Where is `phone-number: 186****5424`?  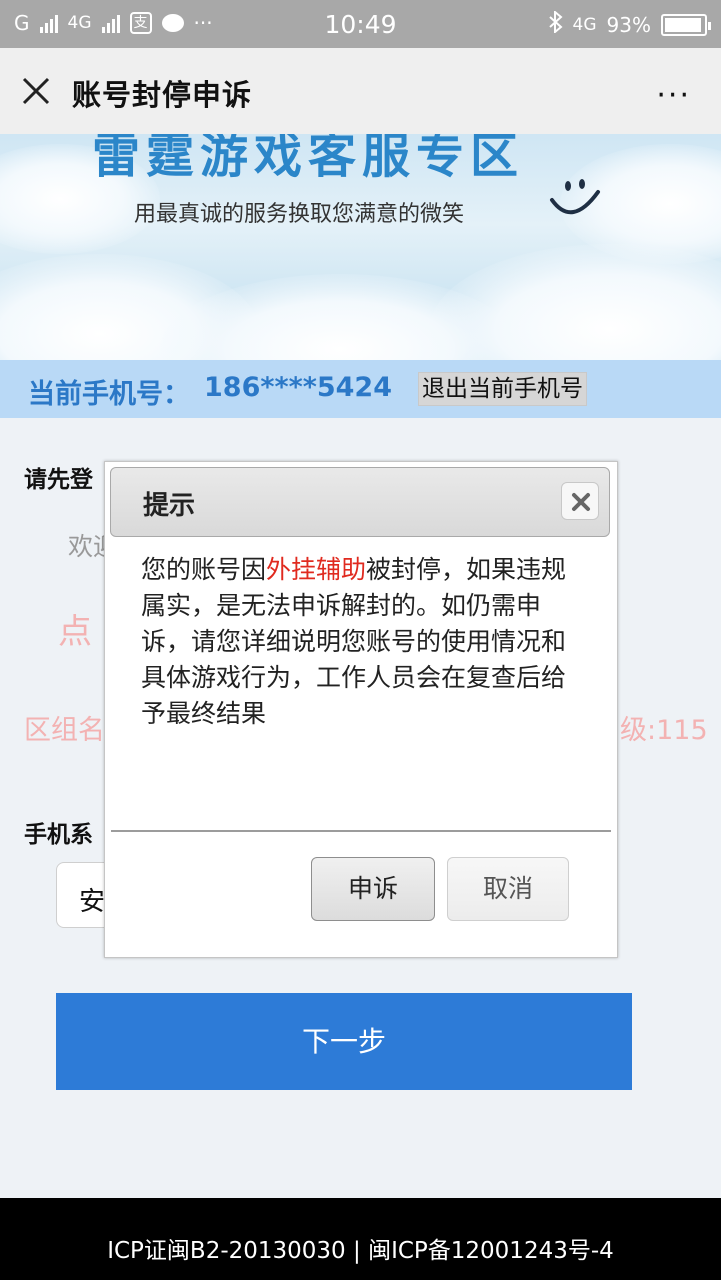 phone-number: 186****5424 is located at coordinates (298, 387).